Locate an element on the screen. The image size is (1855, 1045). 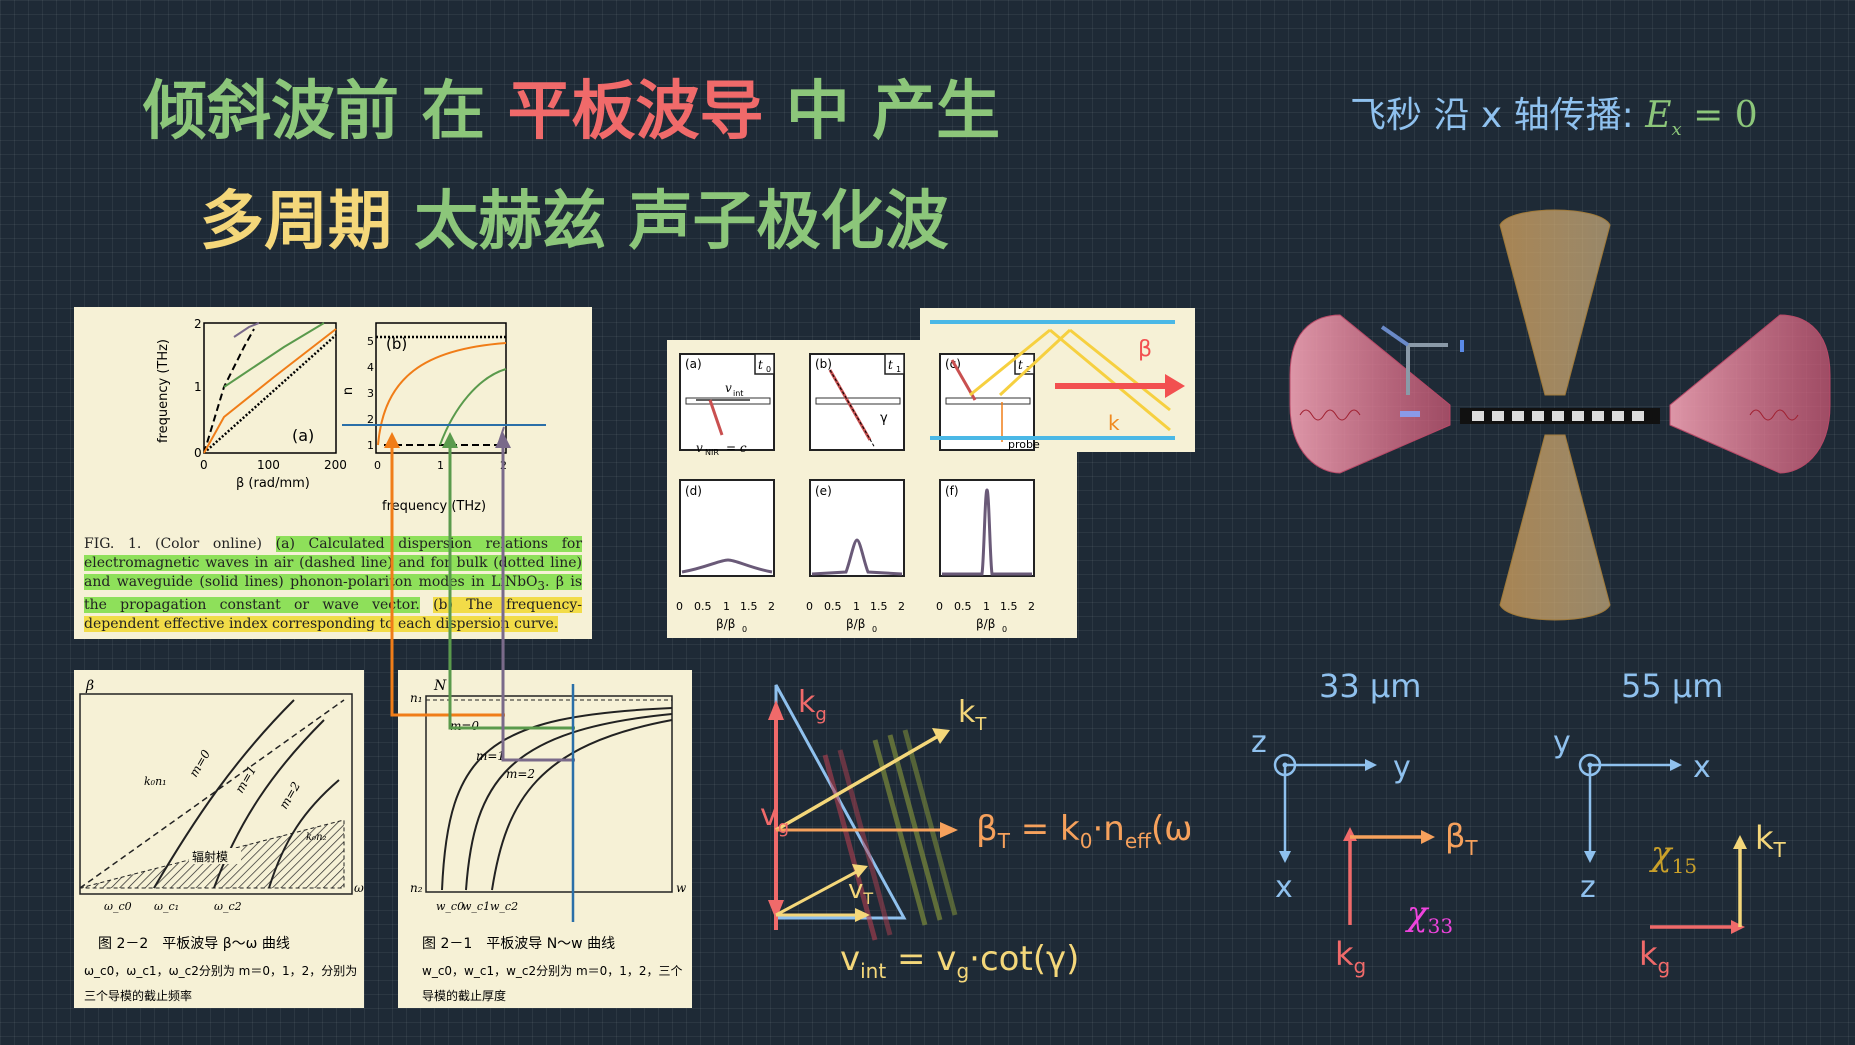
wavefront-stripes is located at coordinates (890, 835).